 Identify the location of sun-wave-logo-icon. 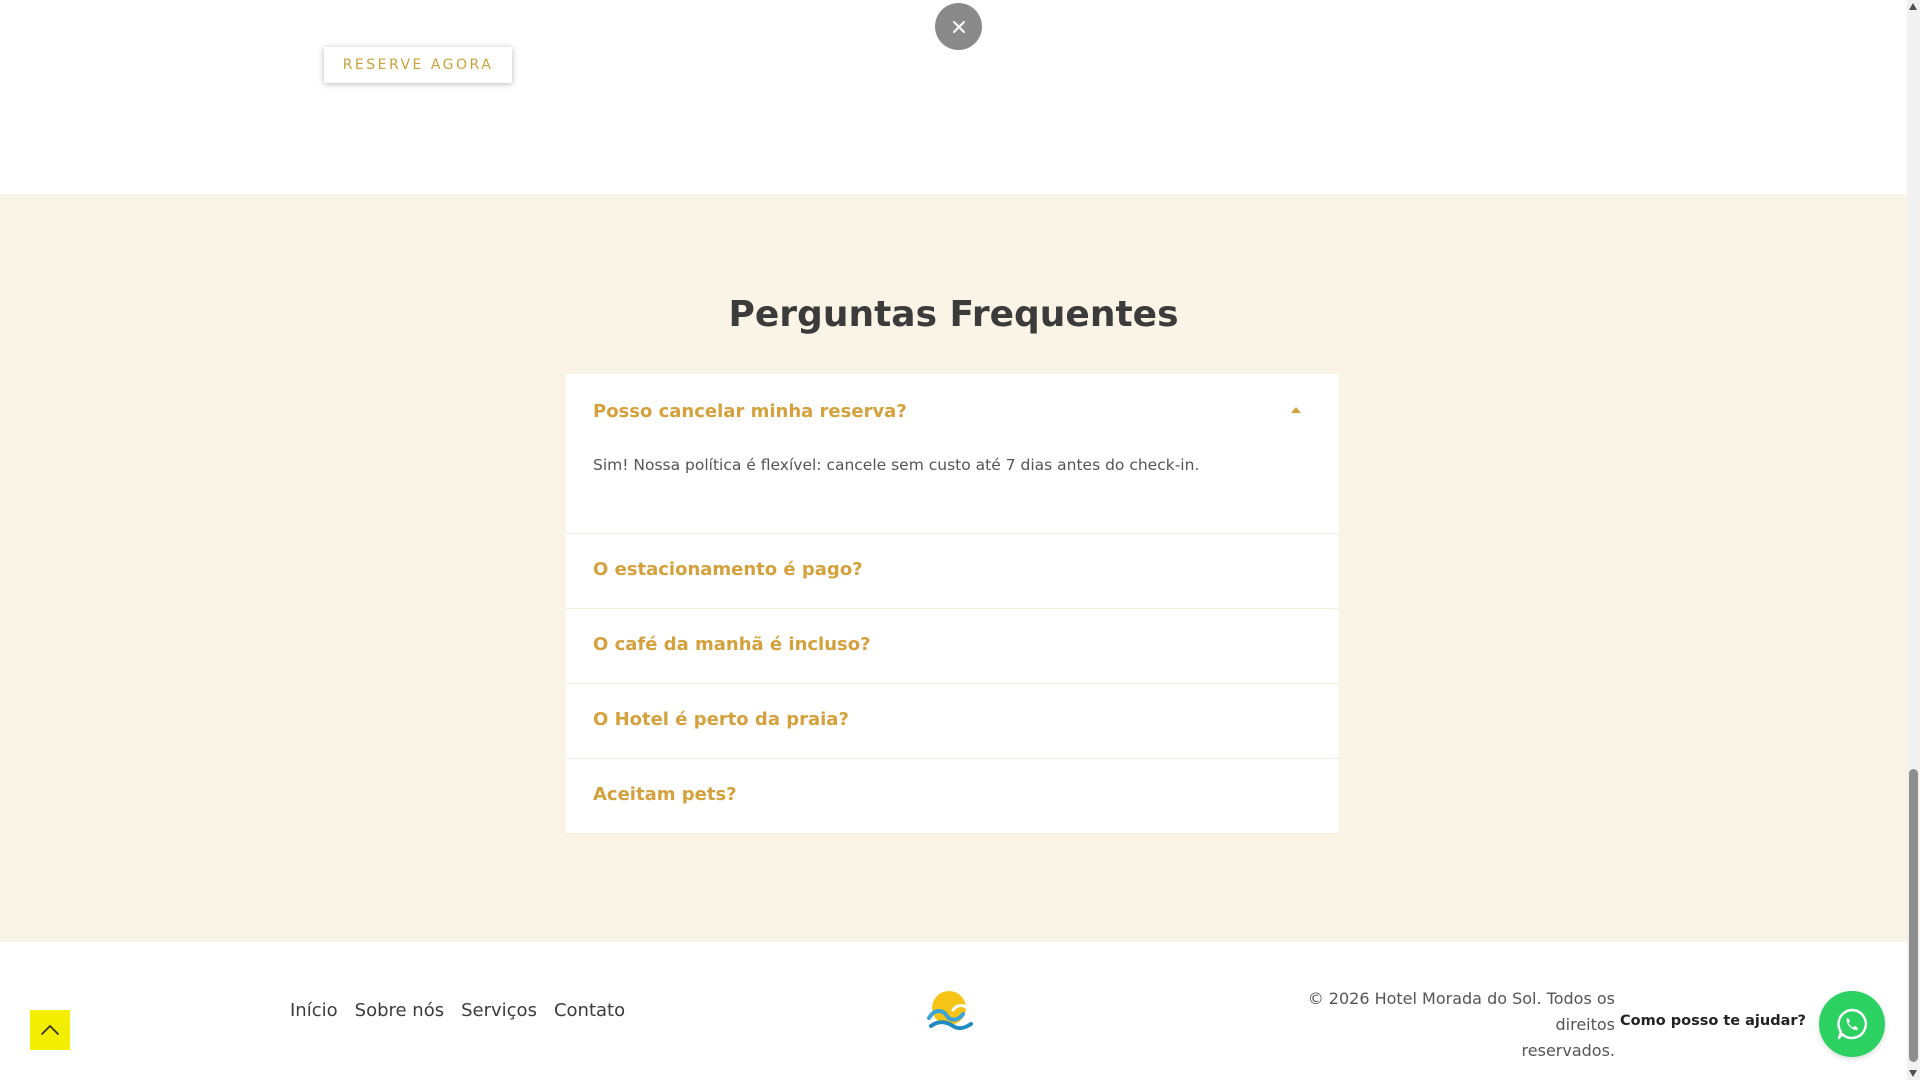
(950, 1011).